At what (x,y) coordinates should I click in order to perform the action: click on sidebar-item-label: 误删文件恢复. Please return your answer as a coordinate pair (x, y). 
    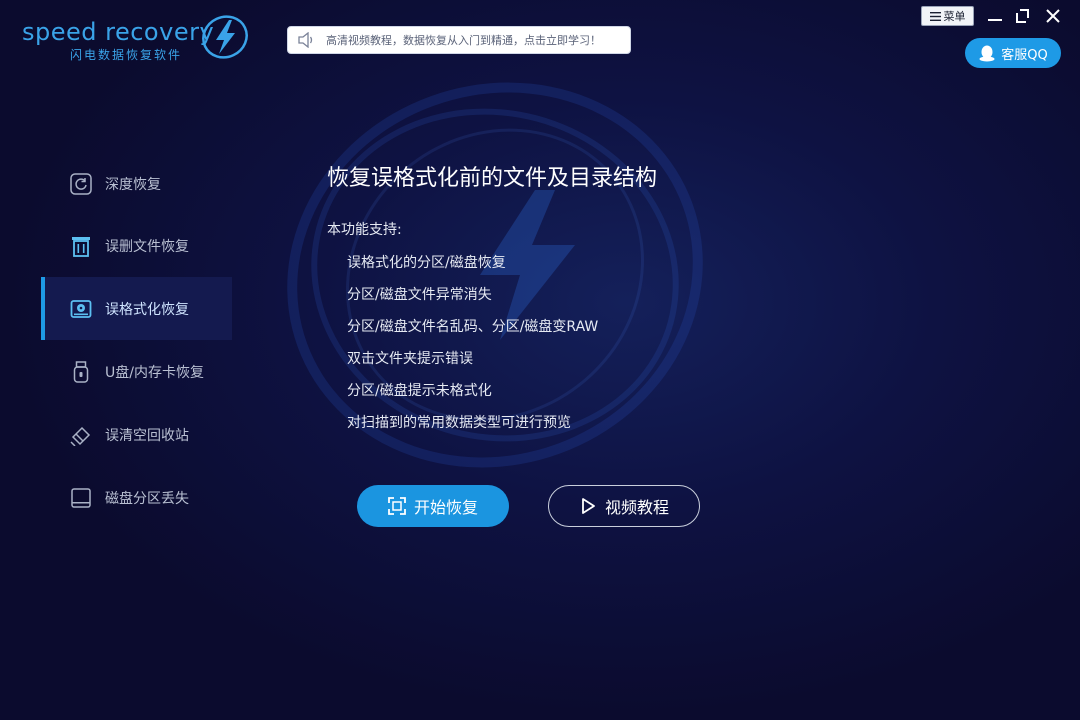
    Looking at the image, I should click on (147, 246).